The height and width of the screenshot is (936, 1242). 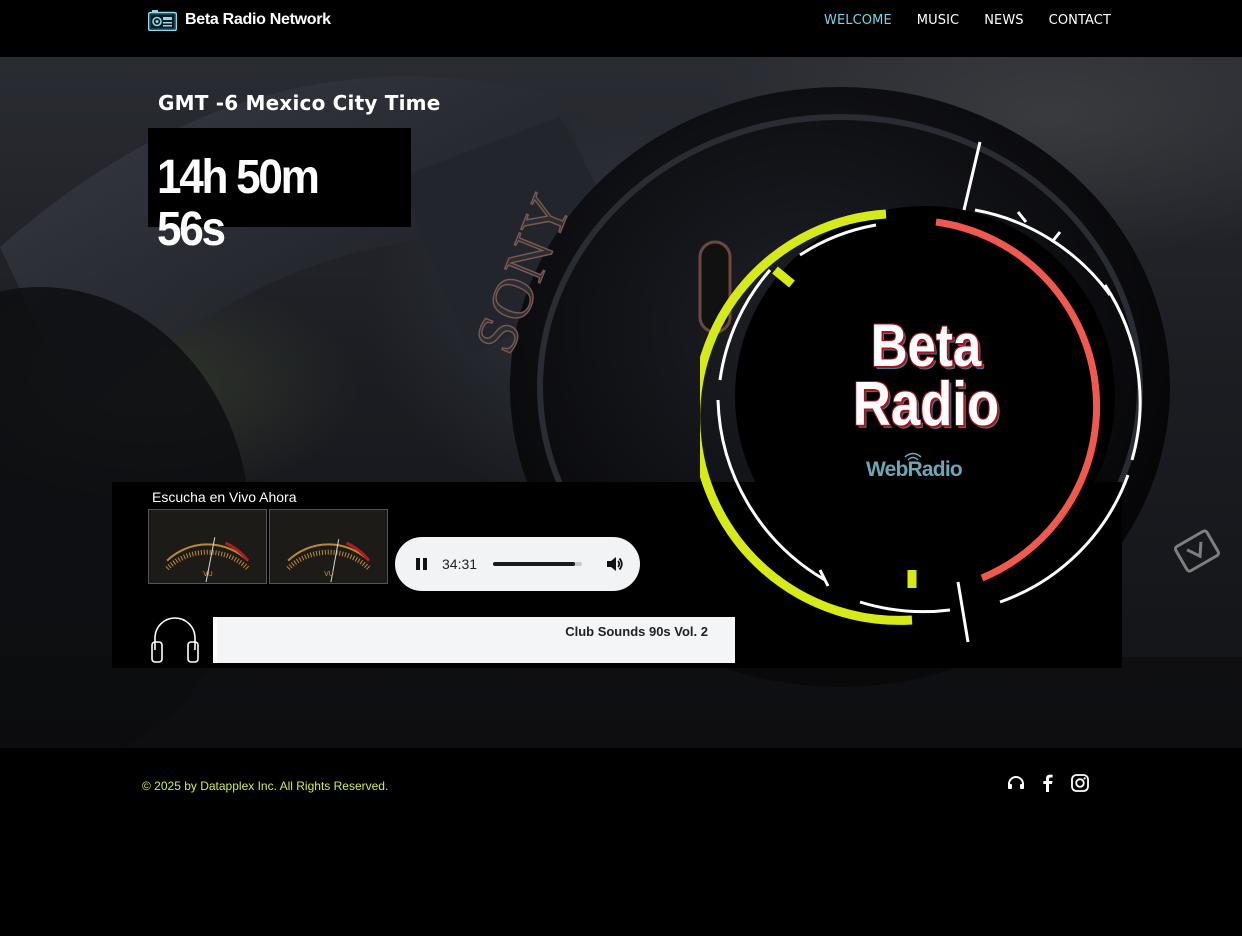 What do you see at coordinates (224, 497) in the screenshot?
I see `live-label: Escucha en Vivo Ahora` at bounding box center [224, 497].